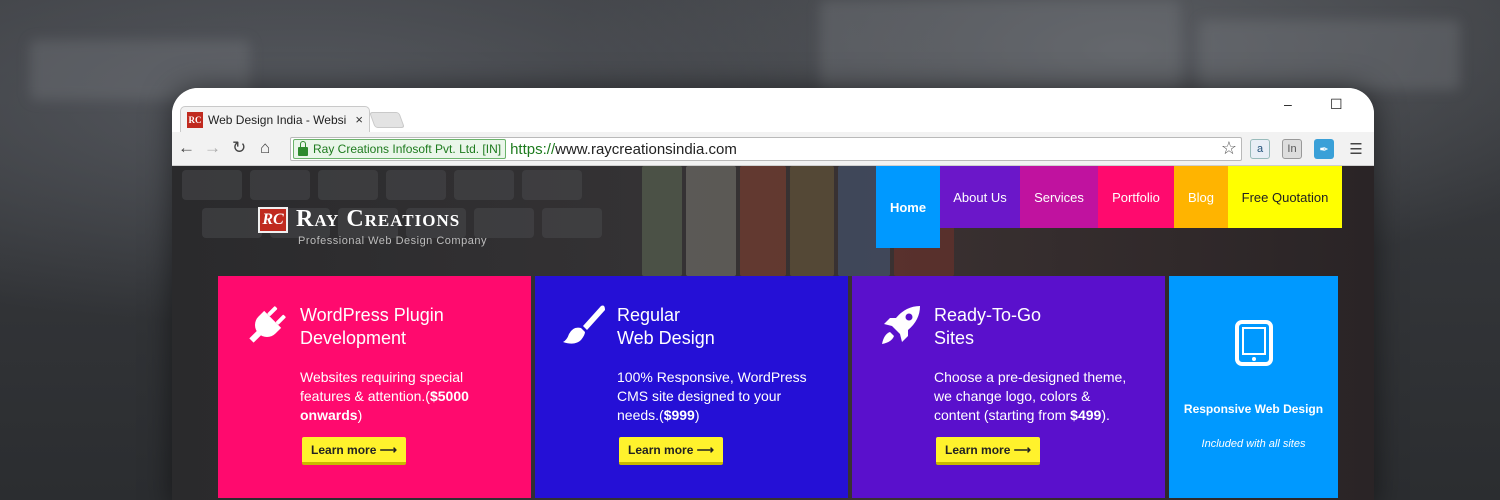 This screenshot has height=500, width=1500. Describe the element at coordinates (773, 110) in the screenshot. I see `browser-titlebar: RC Web Design India - Websi × – ☐` at that location.